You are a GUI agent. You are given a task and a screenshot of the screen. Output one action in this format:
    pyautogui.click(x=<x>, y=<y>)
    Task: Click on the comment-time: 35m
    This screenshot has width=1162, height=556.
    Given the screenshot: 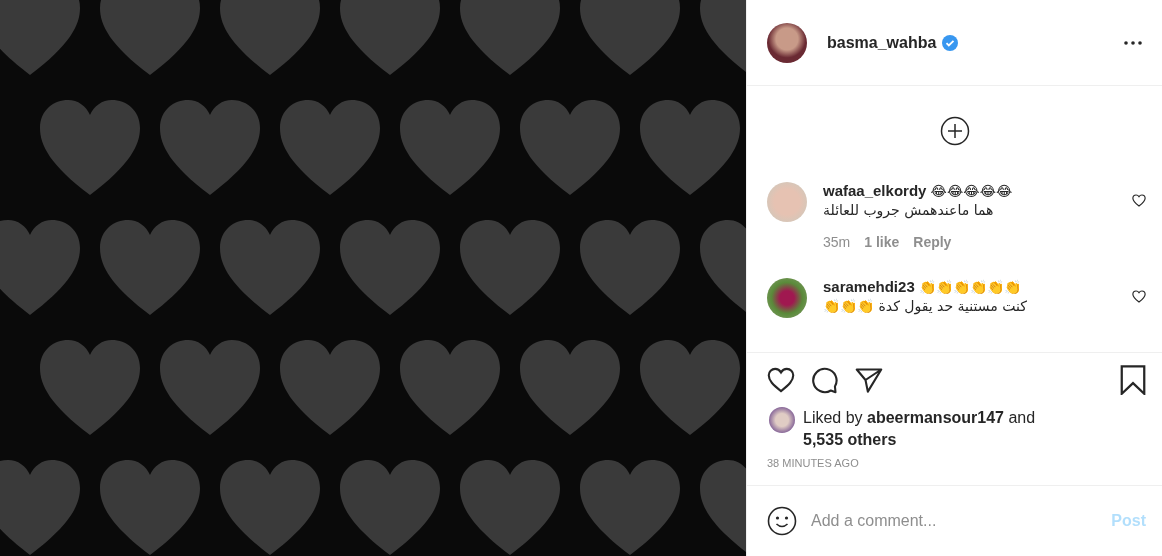 What is the action you would take?
    pyautogui.click(x=837, y=242)
    